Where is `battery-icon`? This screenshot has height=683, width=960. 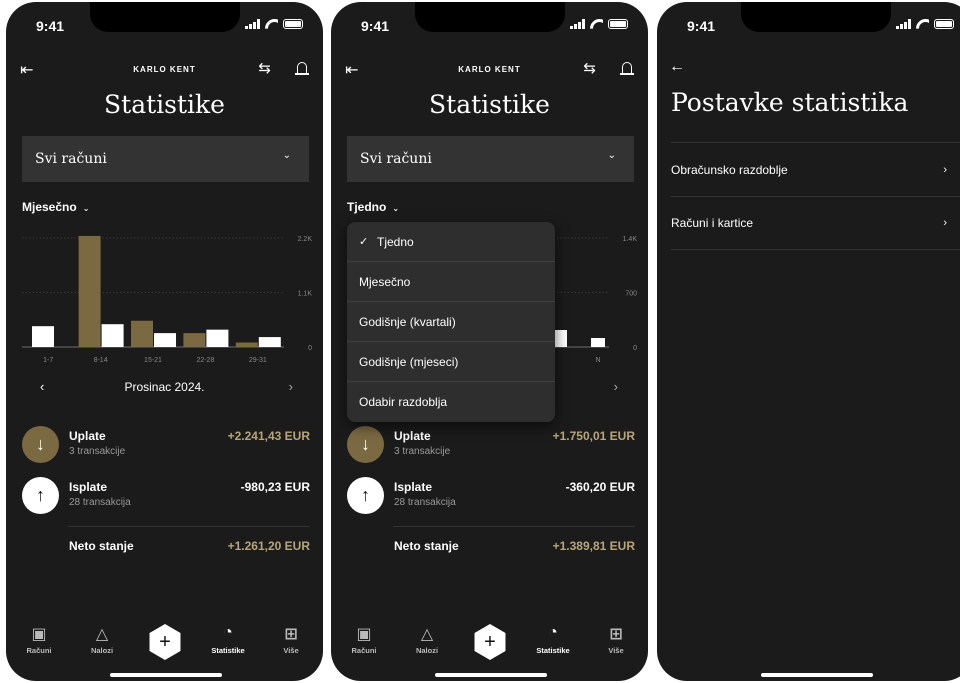
battery-icon is located at coordinates (293, 24).